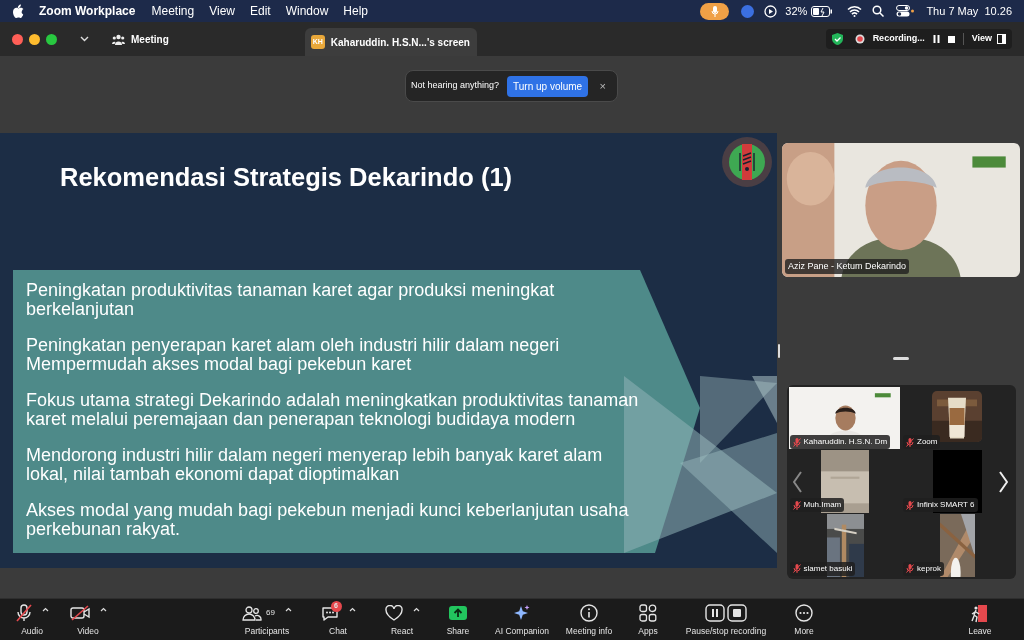 The height and width of the screenshot is (640, 1024). Describe the element at coordinates (51, 39) in the screenshot. I see `zoom-window-button` at that location.